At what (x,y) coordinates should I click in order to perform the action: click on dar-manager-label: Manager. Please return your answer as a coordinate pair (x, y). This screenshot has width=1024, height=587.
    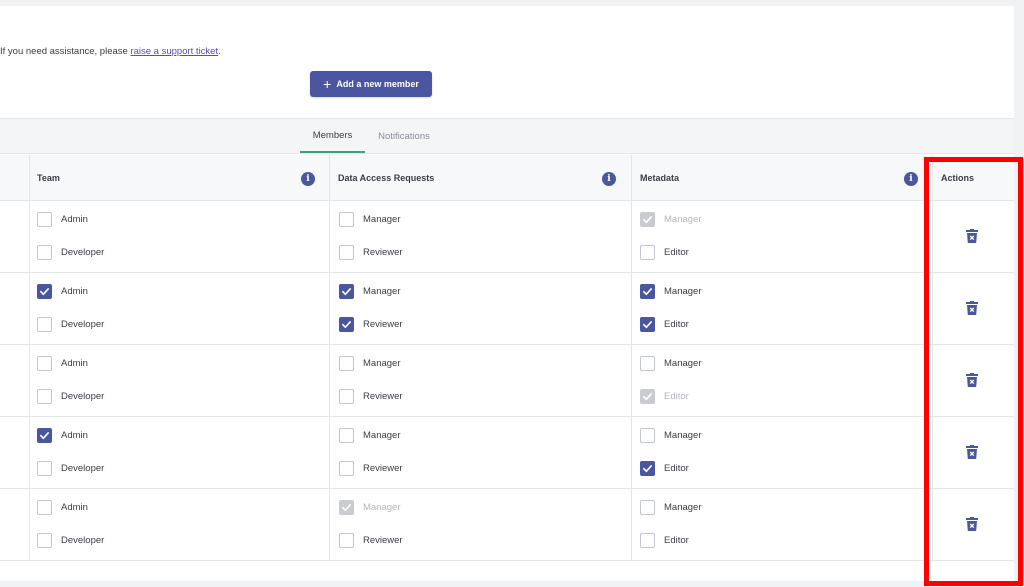
    Looking at the image, I should click on (382, 363).